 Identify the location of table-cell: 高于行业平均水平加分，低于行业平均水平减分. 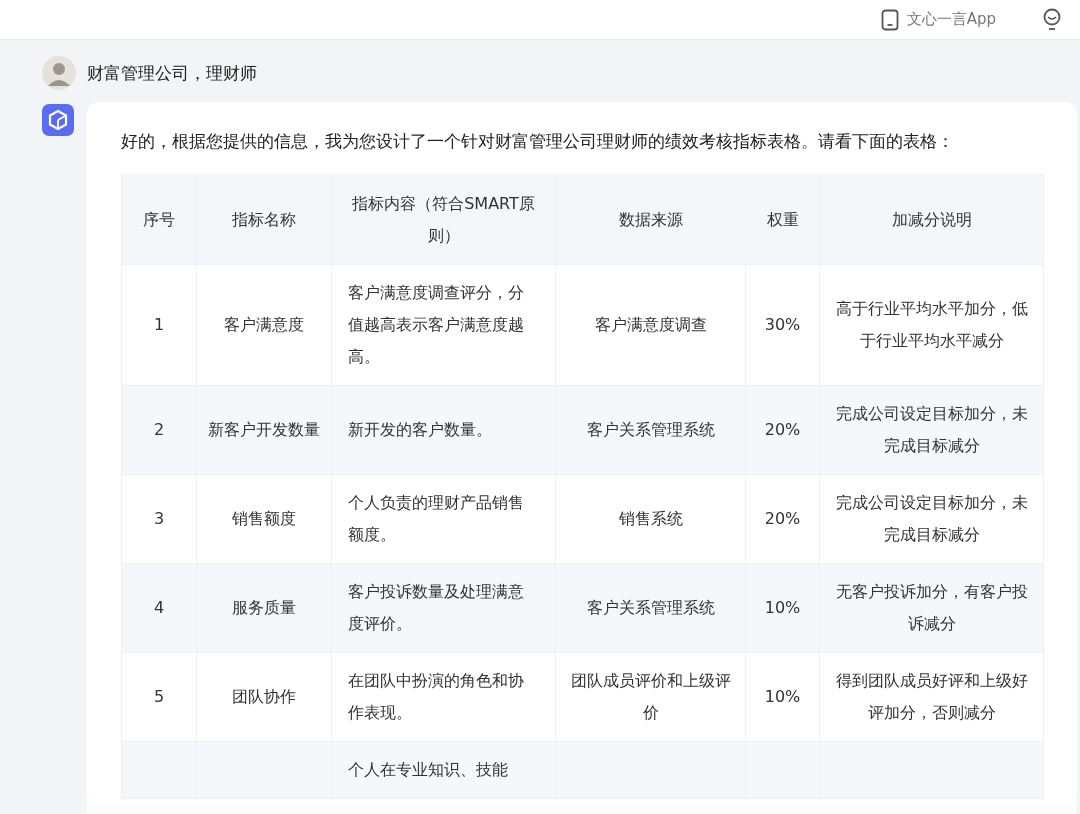
(931, 324).